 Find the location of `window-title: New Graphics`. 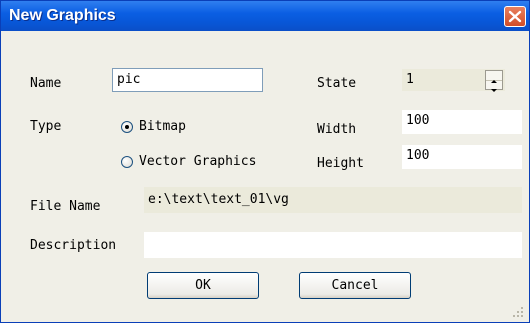

window-title: New Graphics is located at coordinates (62, 15).